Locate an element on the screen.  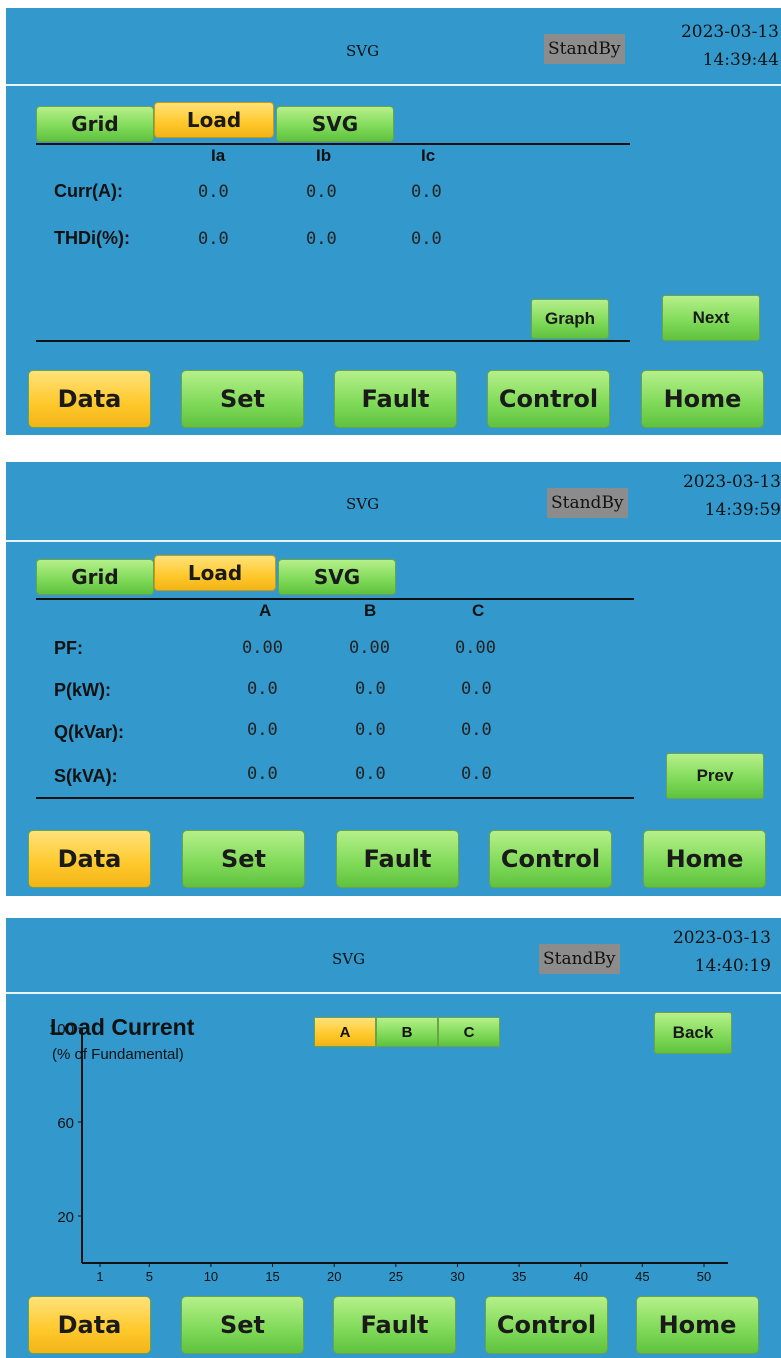
value-q-a: 0.0 is located at coordinates (262, 730).